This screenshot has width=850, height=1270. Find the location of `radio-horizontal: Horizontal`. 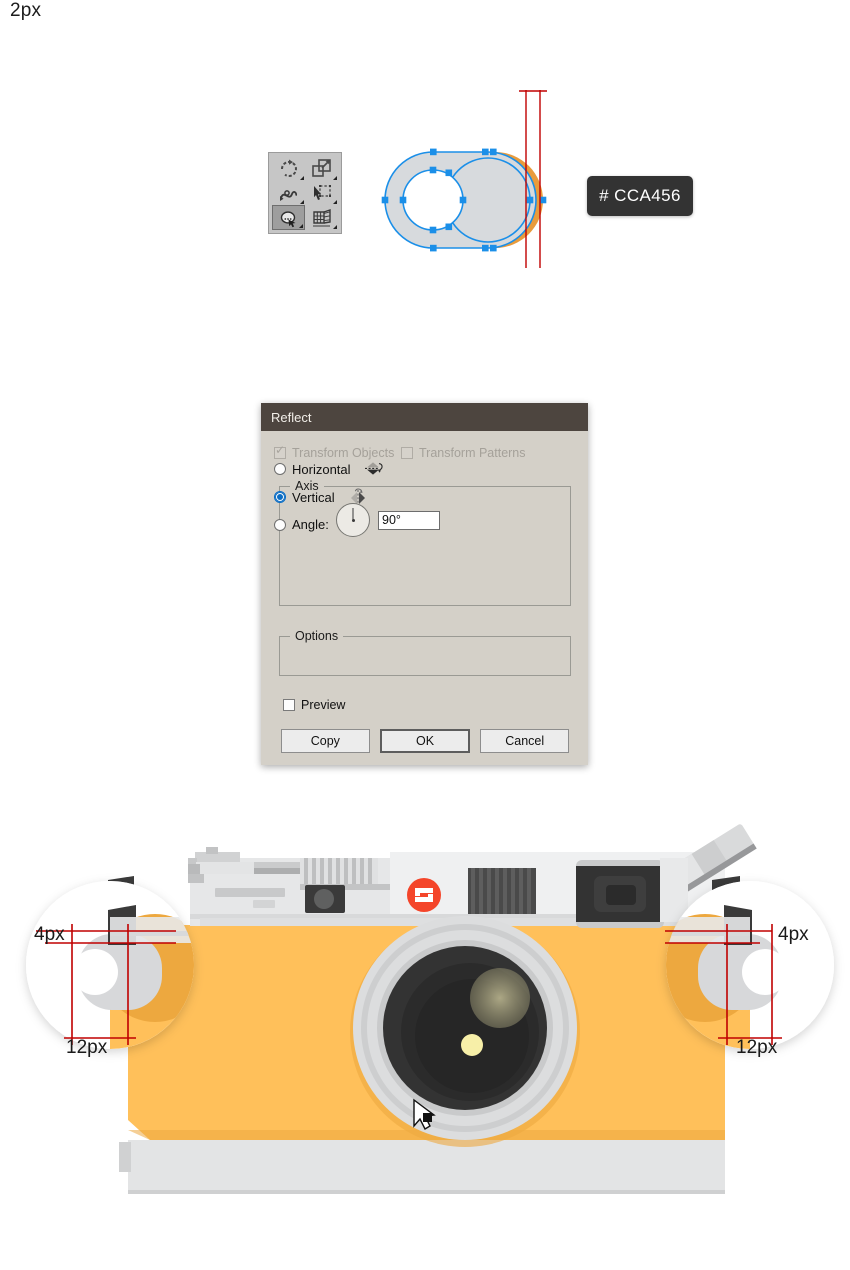

radio-horizontal: Horizontal is located at coordinates (329, 469).